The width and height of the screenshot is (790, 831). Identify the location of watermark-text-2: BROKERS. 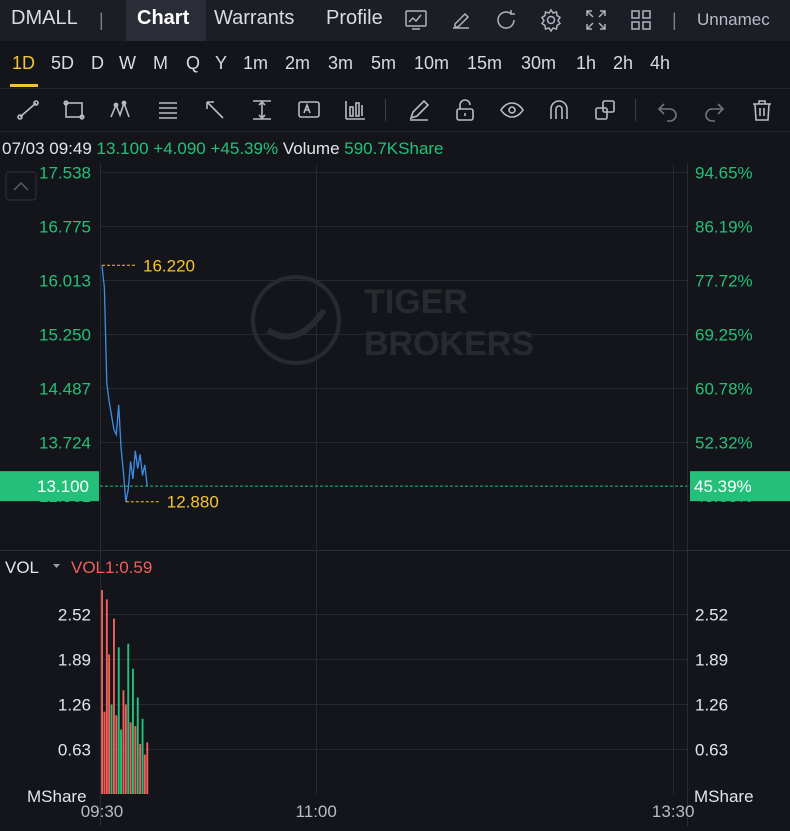
(449, 344).